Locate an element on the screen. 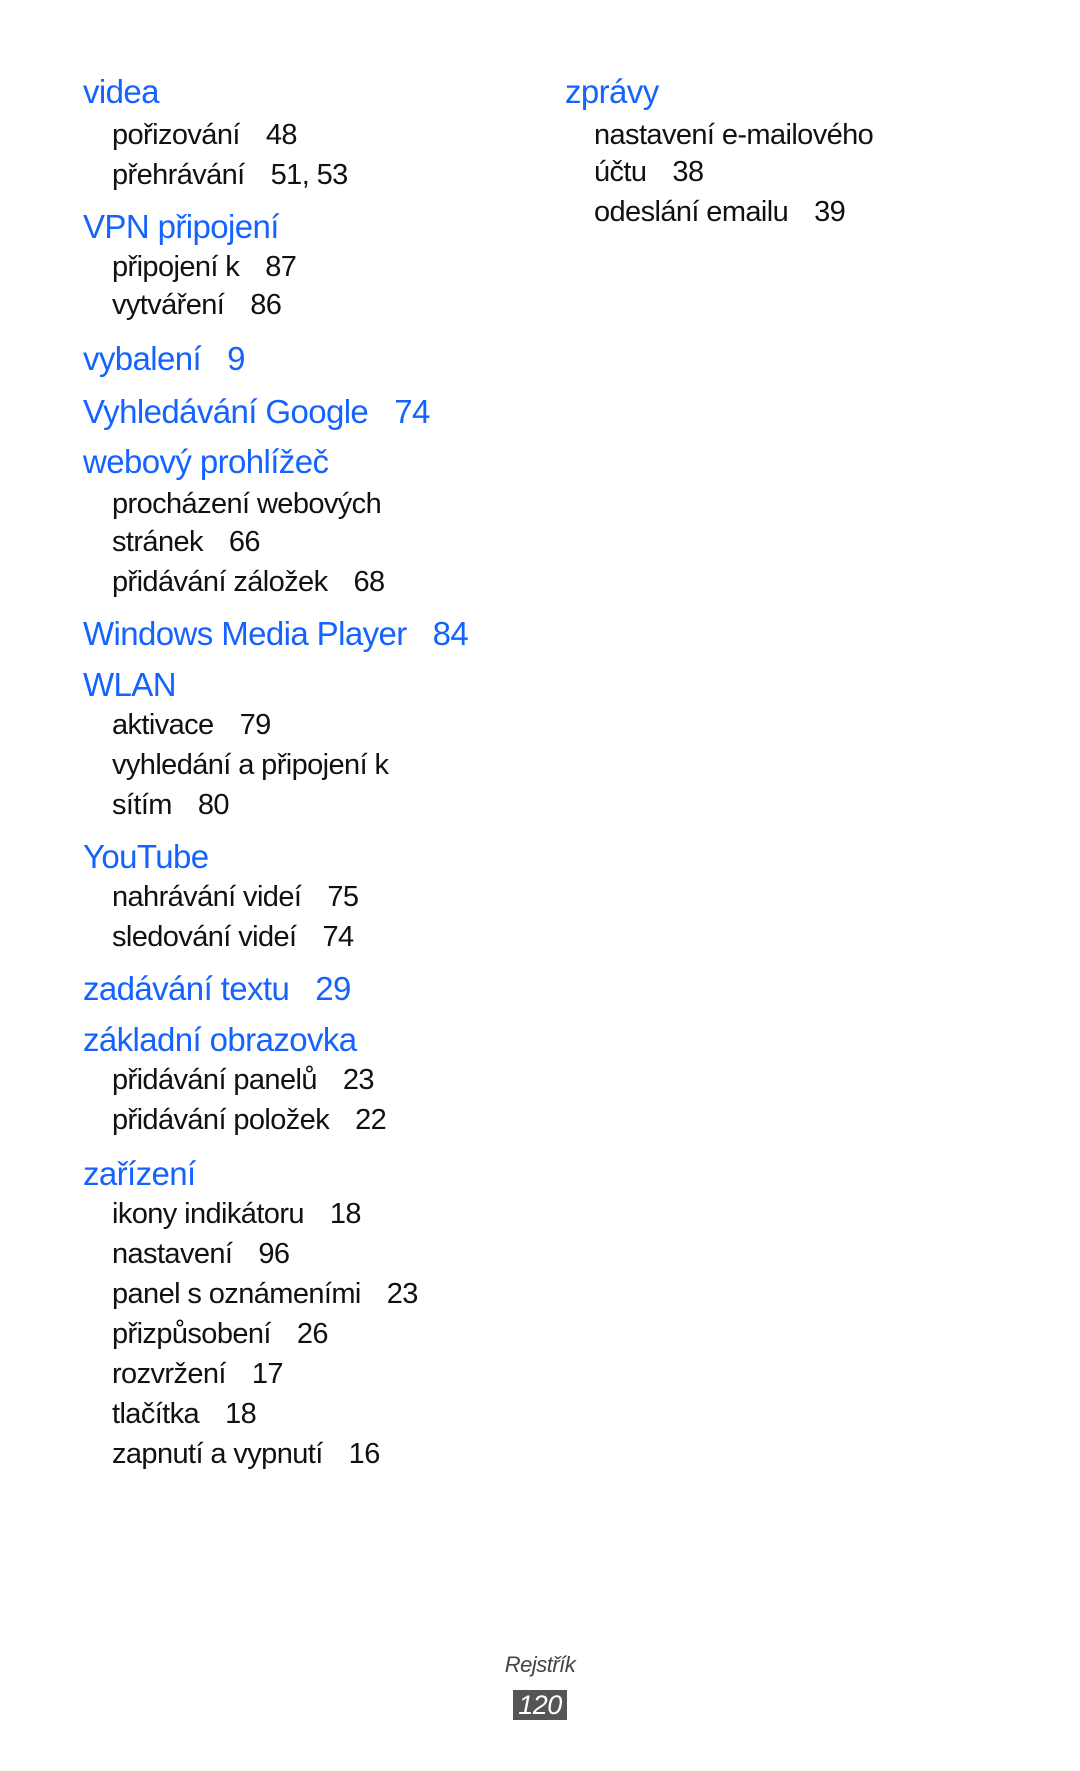 Image resolution: width=1080 pixels, height=1771 pixels. page-reference: 75 is located at coordinates (343, 897).